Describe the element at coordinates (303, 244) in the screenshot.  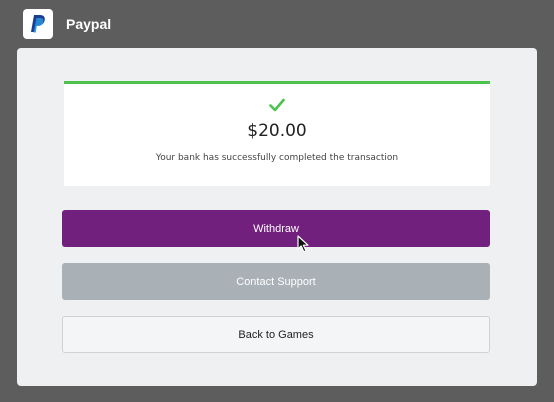
I see `mouse-cursor-icon` at that location.